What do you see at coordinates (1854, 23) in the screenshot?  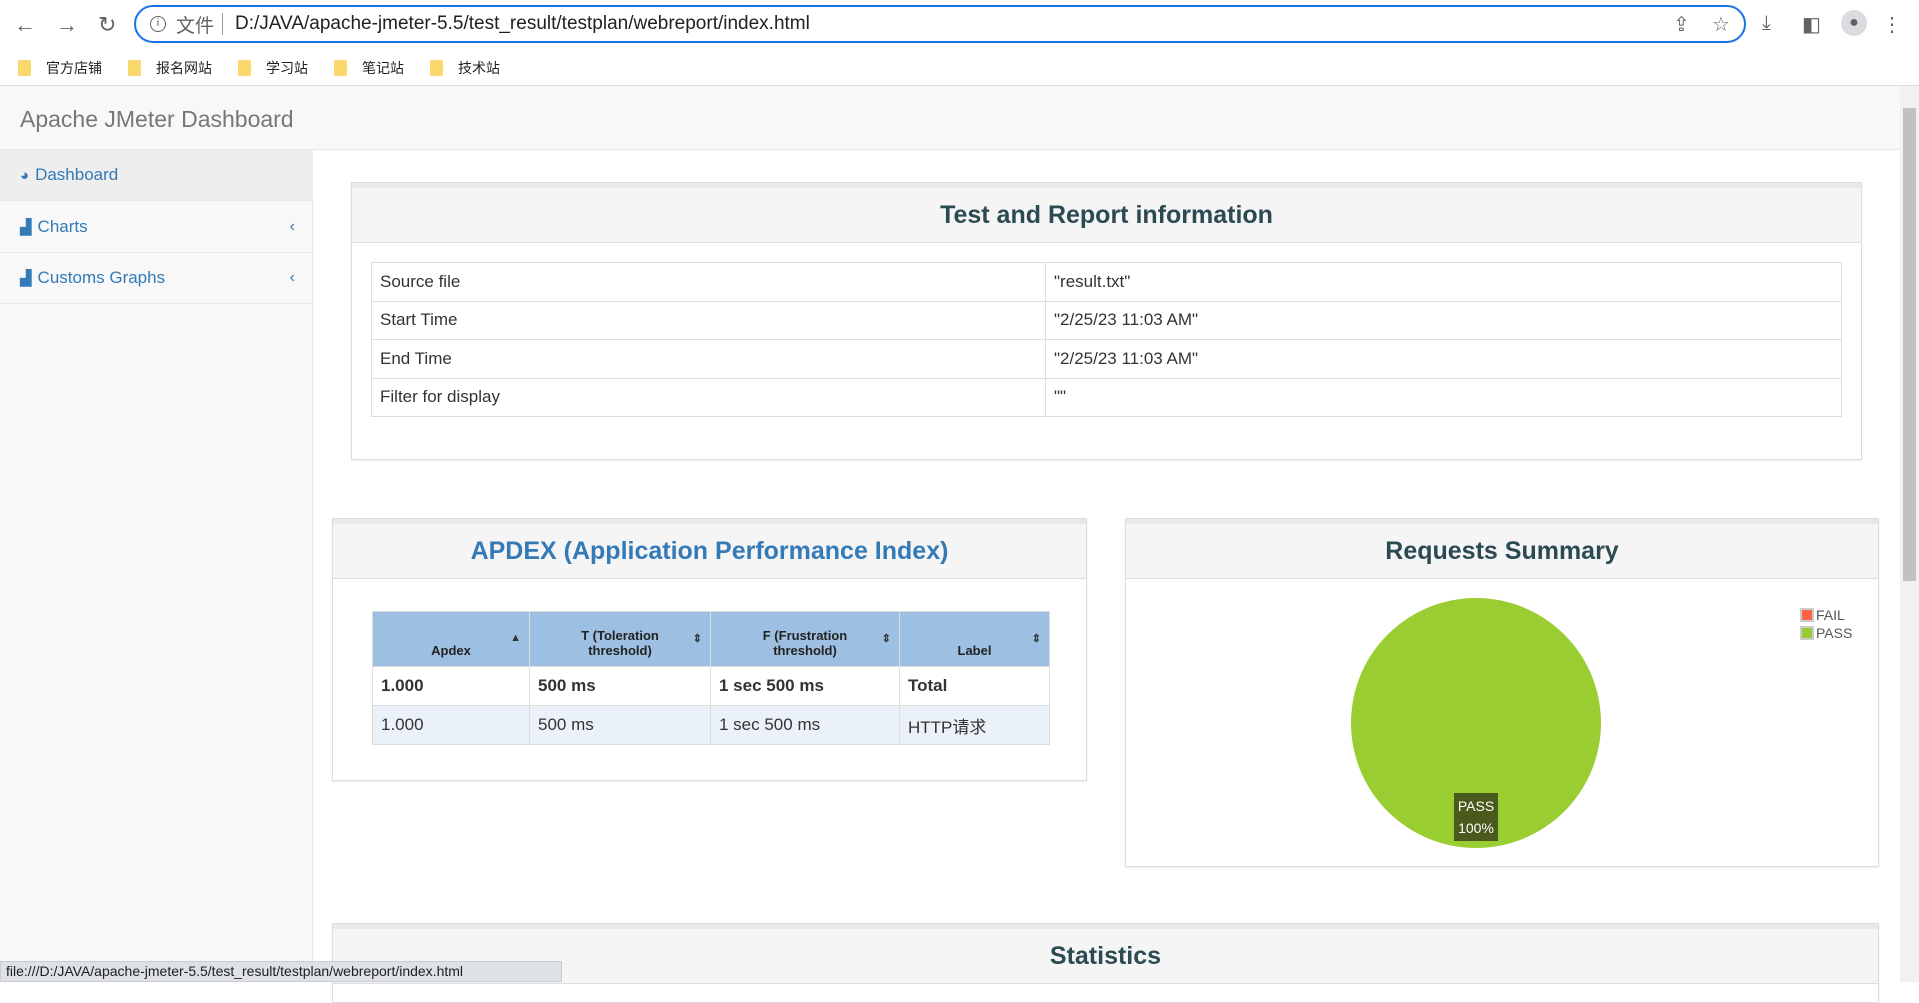 I see `avatar: ●` at bounding box center [1854, 23].